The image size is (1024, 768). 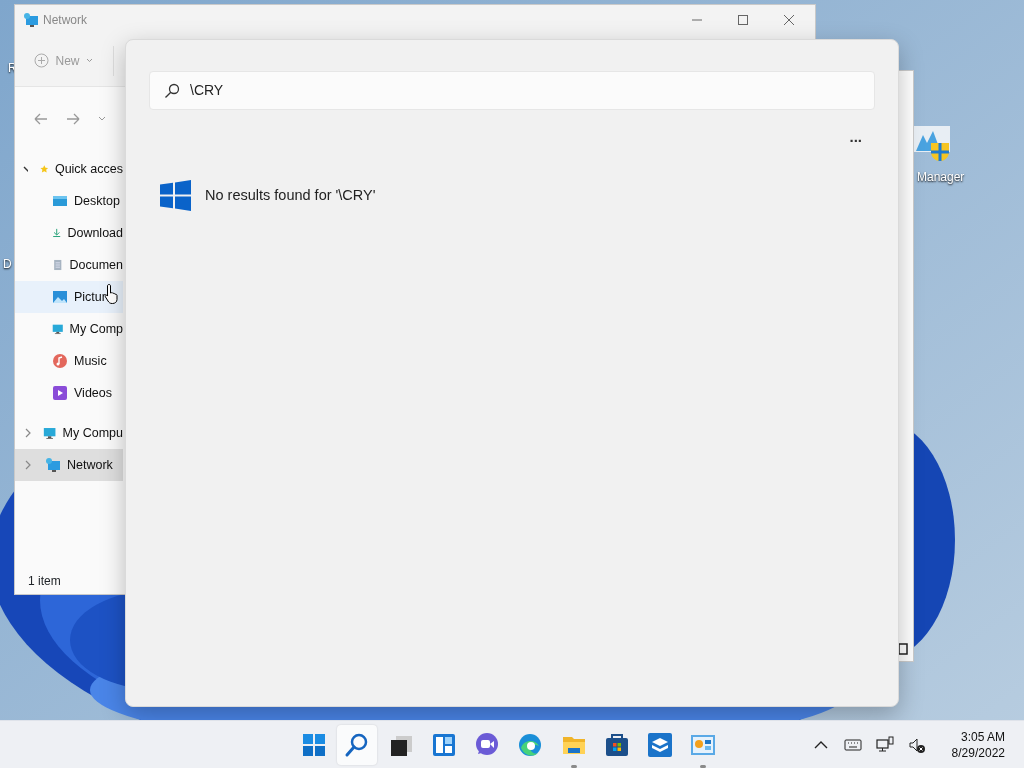 What do you see at coordinates (290, 195) in the screenshot?
I see `no-results-message: No results found for '\CRY'` at bounding box center [290, 195].